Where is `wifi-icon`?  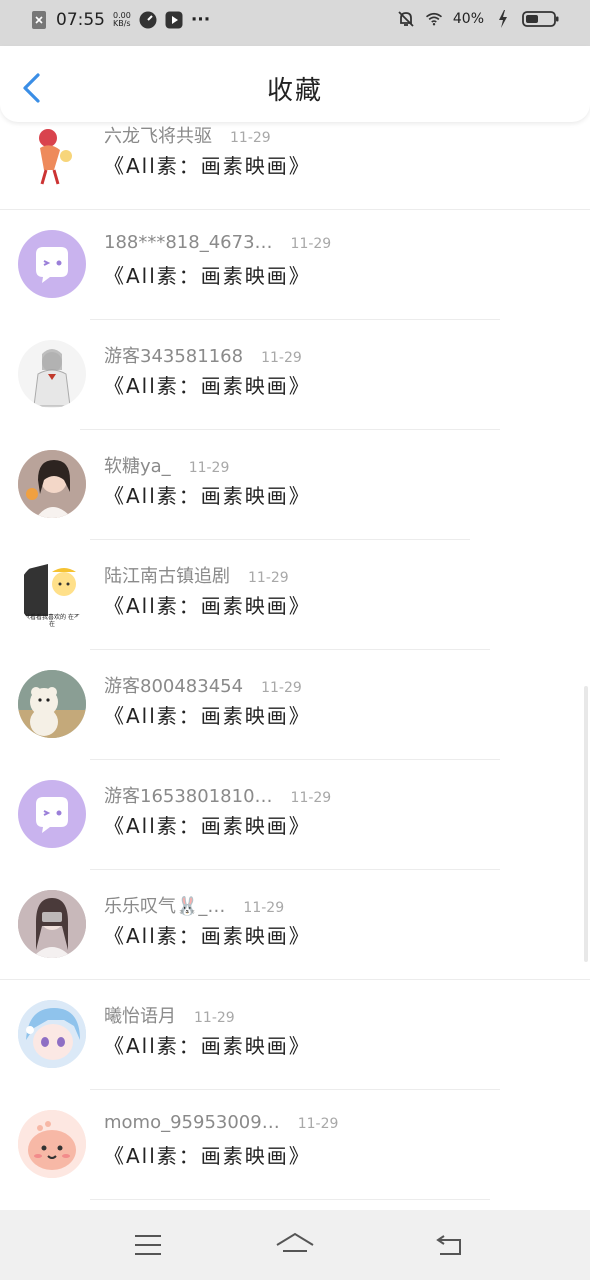
wifi-icon is located at coordinates (434, 19).